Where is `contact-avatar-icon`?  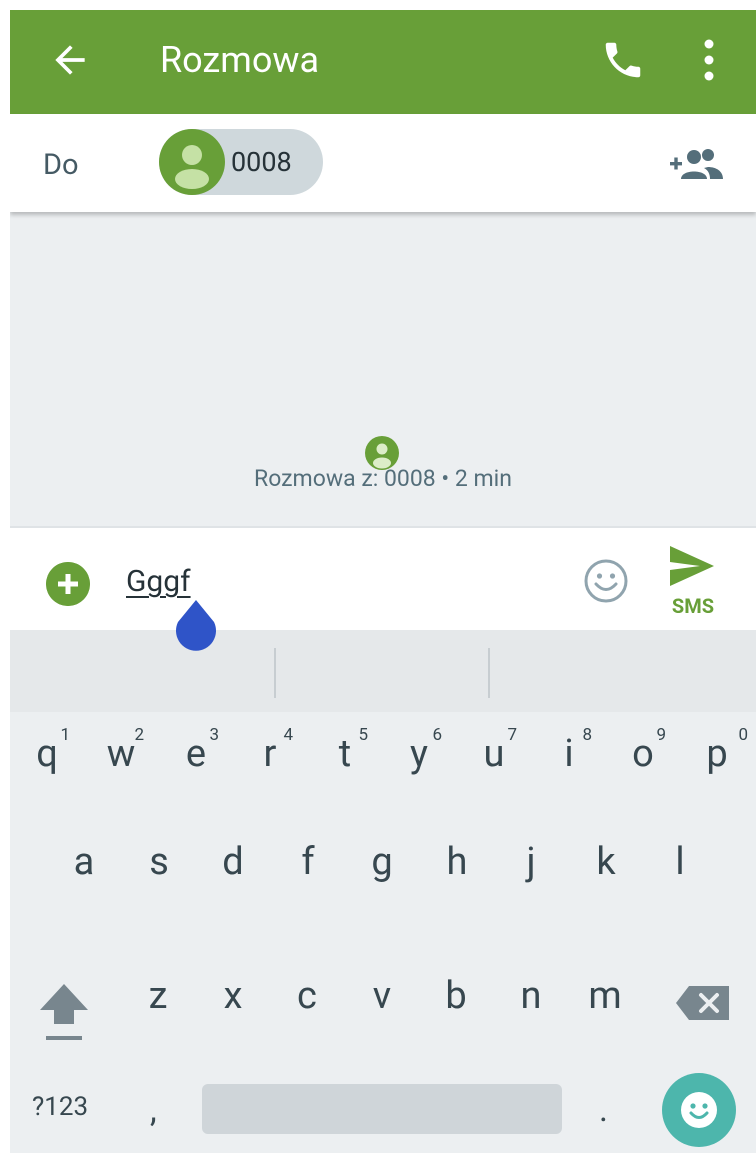
contact-avatar-icon is located at coordinates (192, 162).